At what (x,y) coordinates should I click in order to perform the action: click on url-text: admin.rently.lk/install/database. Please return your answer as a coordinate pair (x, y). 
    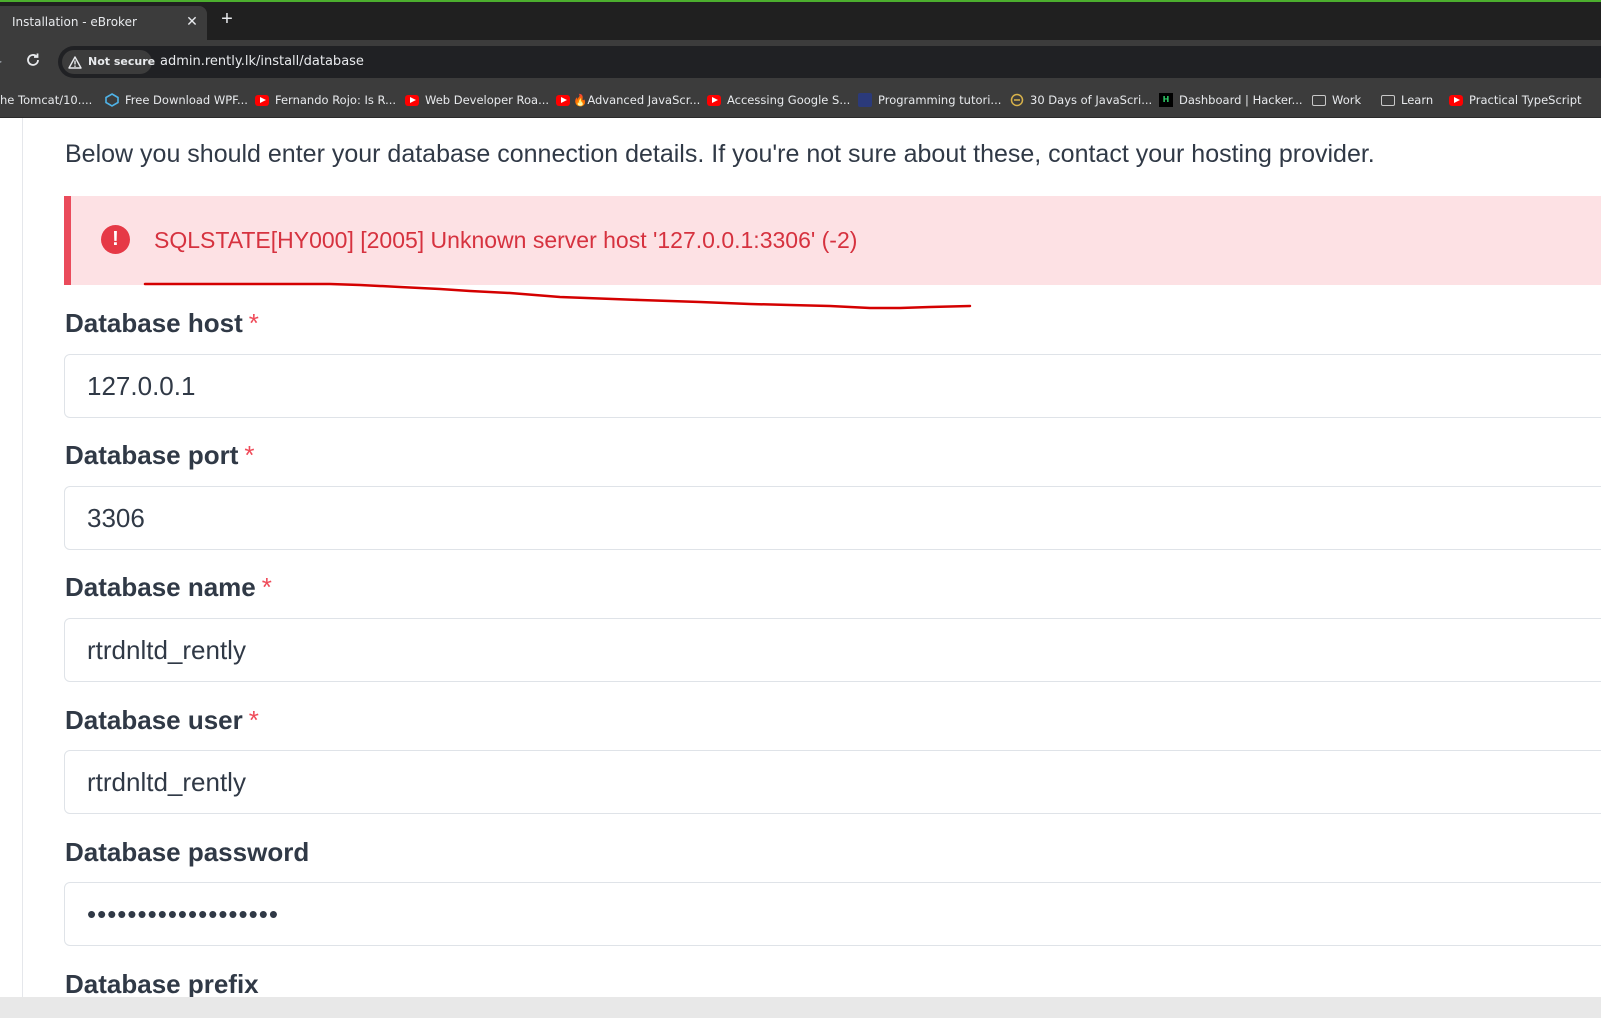
    Looking at the image, I should click on (262, 61).